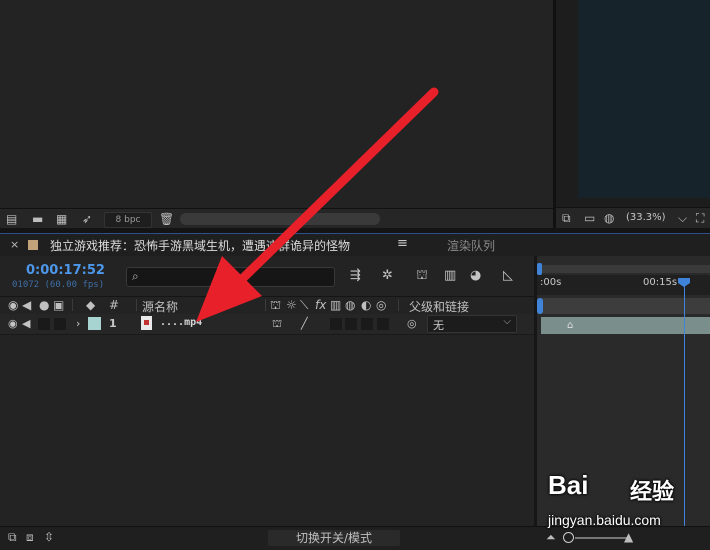 The image size is (710, 550). What do you see at coordinates (78, 323) in the screenshot?
I see `chevron-right-icon: ›` at bounding box center [78, 323].